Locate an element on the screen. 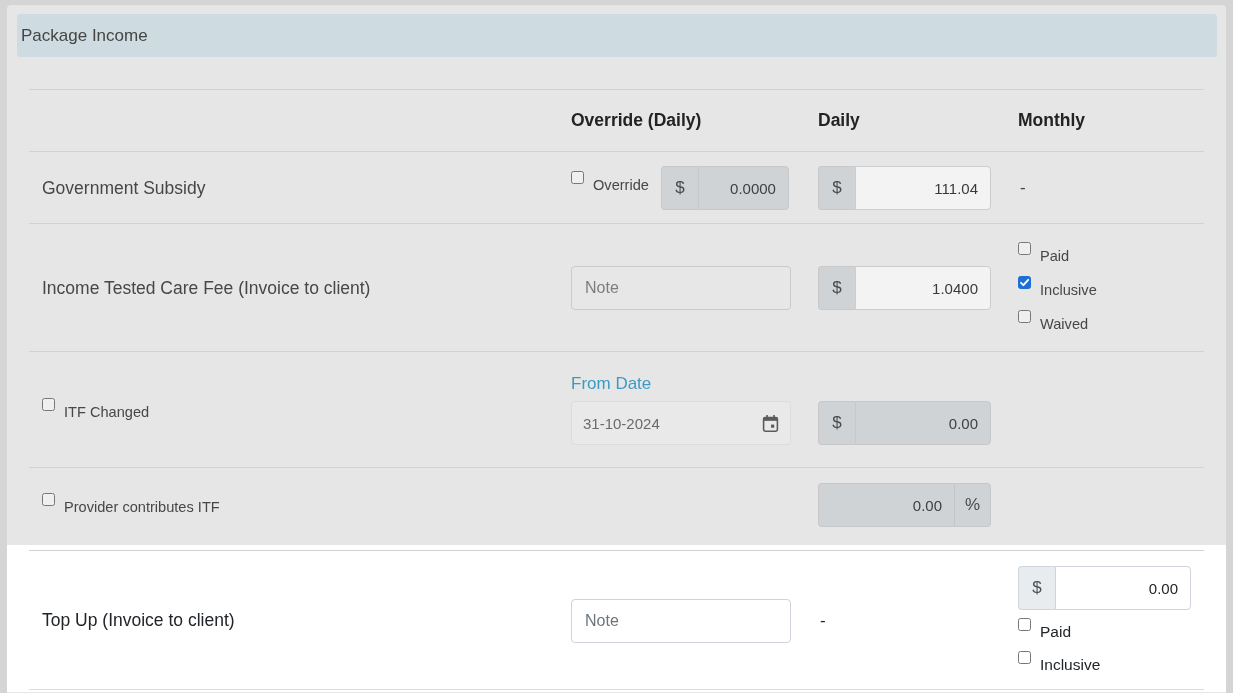 The width and height of the screenshot is (1233, 693). amount-field: 0.00 is located at coordinates (1123, 588).